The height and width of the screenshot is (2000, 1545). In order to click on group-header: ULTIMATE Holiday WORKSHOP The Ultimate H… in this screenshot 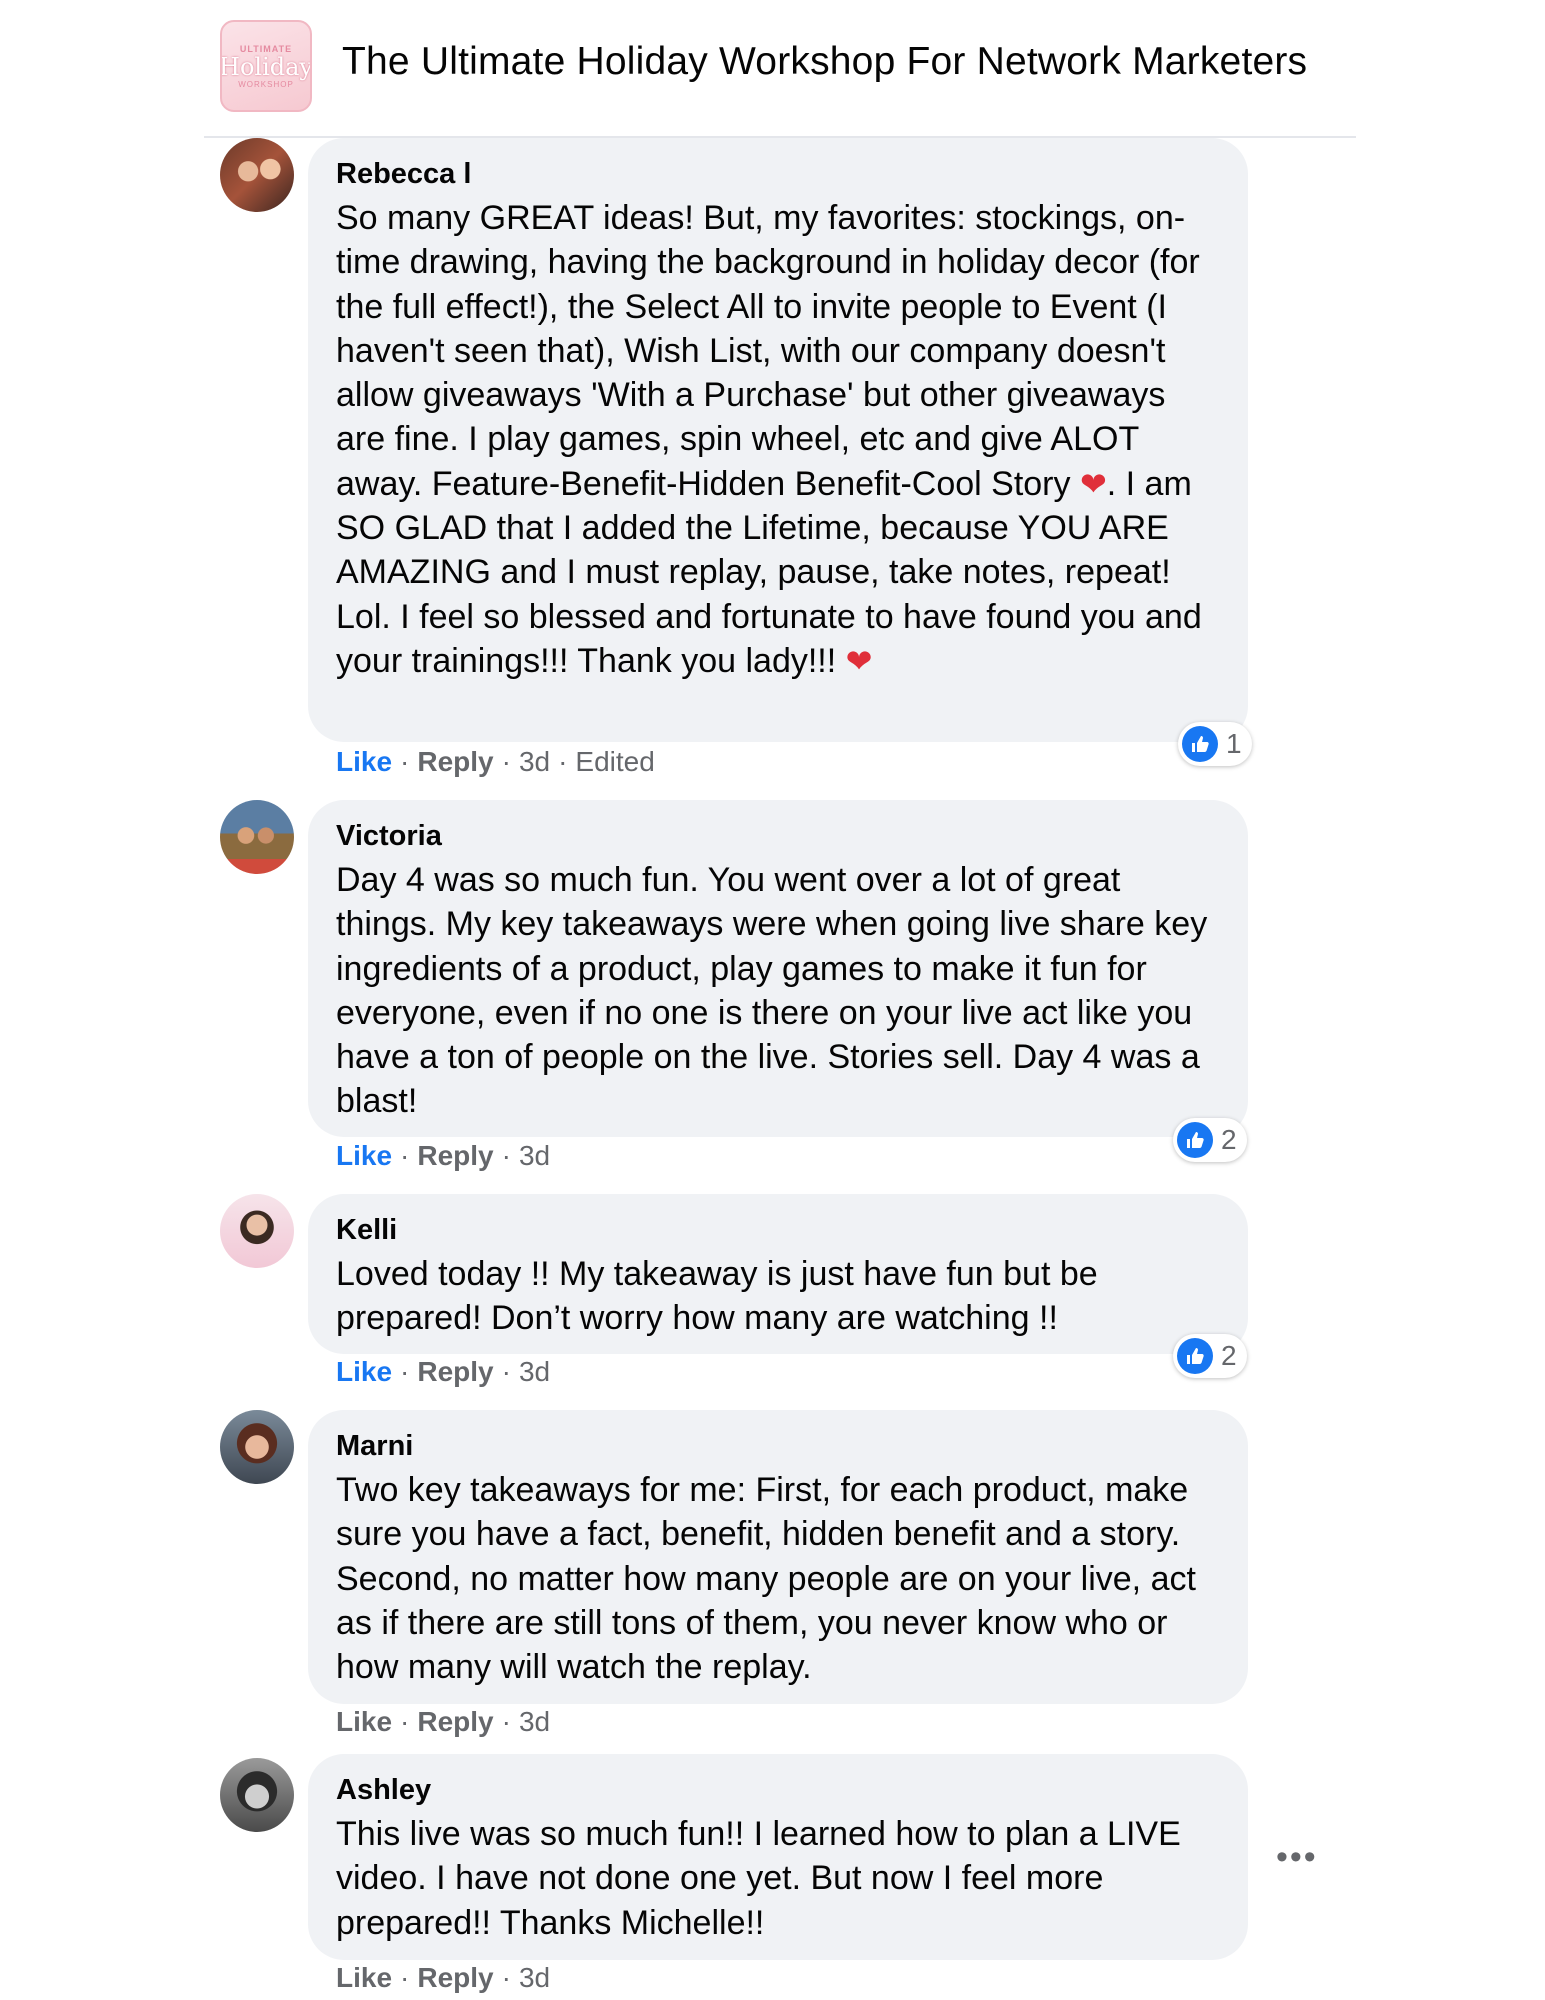, I will do `click(780, 78)`.